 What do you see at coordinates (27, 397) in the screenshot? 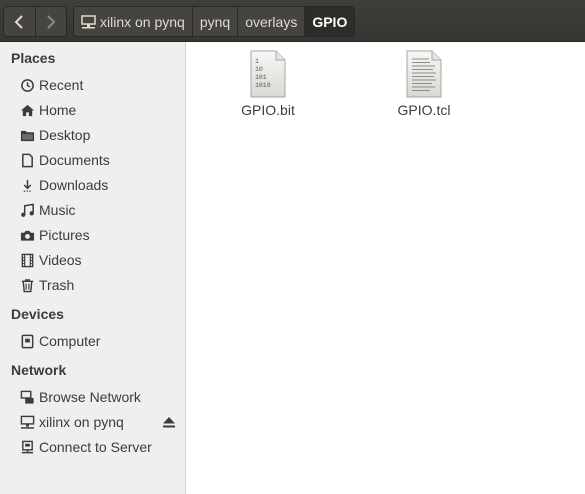
I see `network-icon` at bounding box center [27, 397].